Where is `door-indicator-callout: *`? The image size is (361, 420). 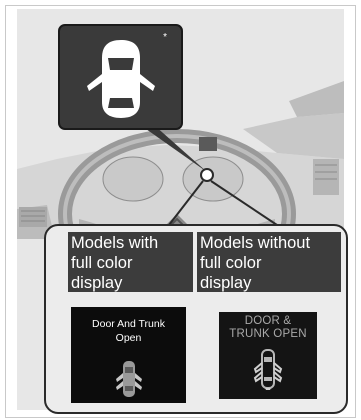 door-indicator-callout: * is located at coordinates (120, 77).